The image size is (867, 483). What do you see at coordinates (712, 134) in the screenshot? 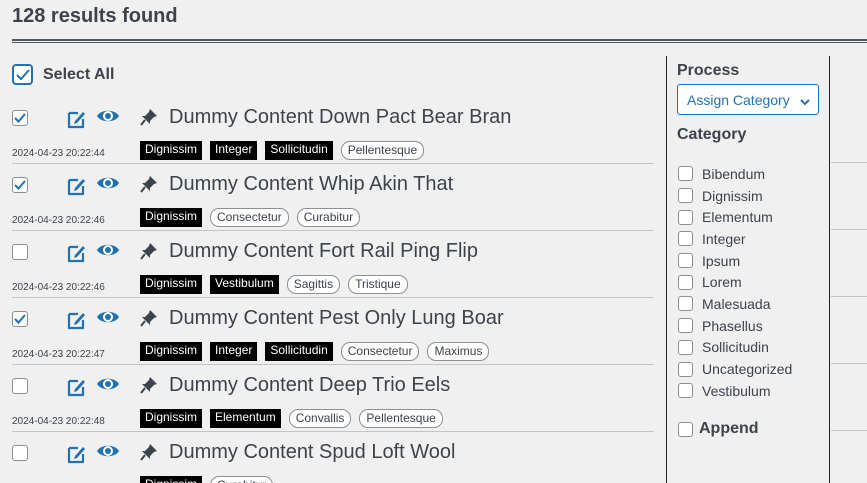
I see `category-label: Category` at bounding box center [712, 134].